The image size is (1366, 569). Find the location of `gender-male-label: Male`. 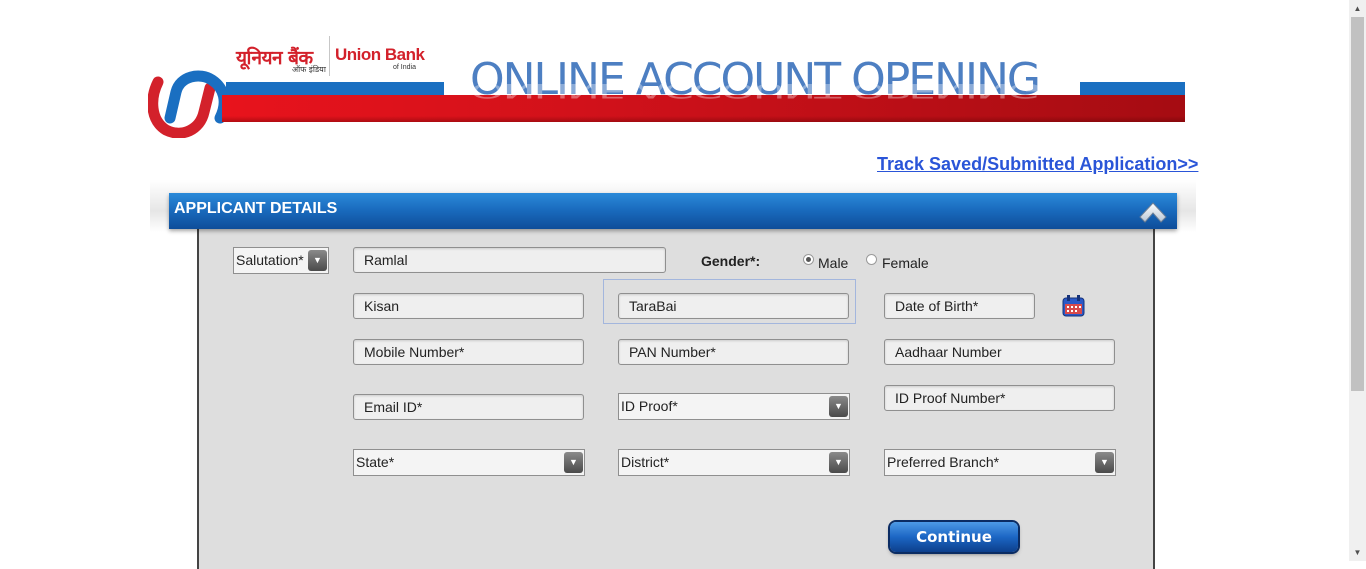

gender-male-label: Male is located at coordinates (833, 263).